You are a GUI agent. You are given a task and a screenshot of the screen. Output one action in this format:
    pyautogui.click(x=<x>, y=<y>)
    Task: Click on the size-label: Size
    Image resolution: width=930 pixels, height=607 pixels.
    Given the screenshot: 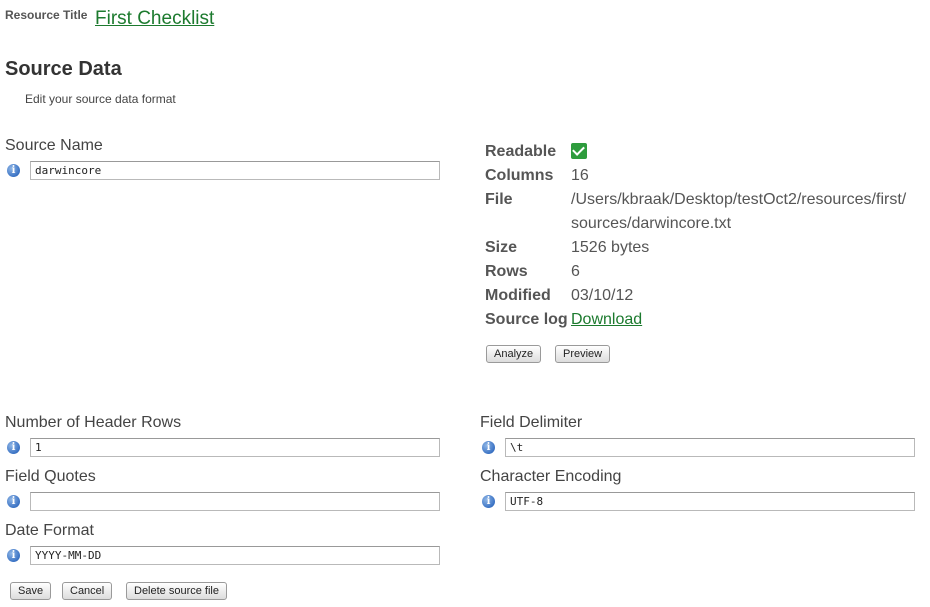 What is the action you would take?
    pyautogui.click(x=501, y=247)
    